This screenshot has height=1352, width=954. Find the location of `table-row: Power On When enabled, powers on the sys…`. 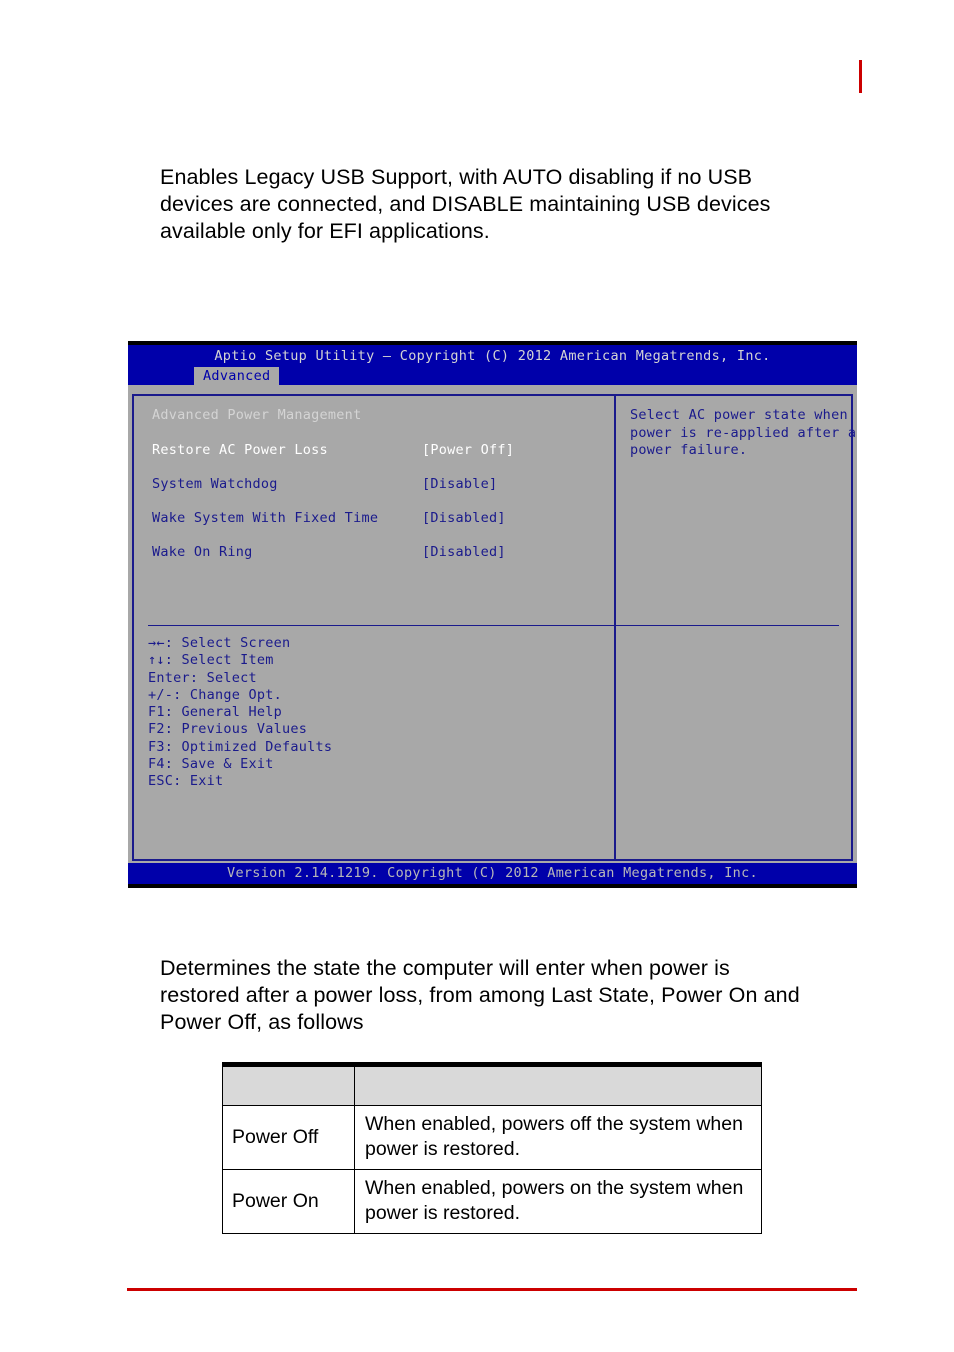

table-row: Power On When enabled, powers on the sys… is located at coordinates (492, 1201).